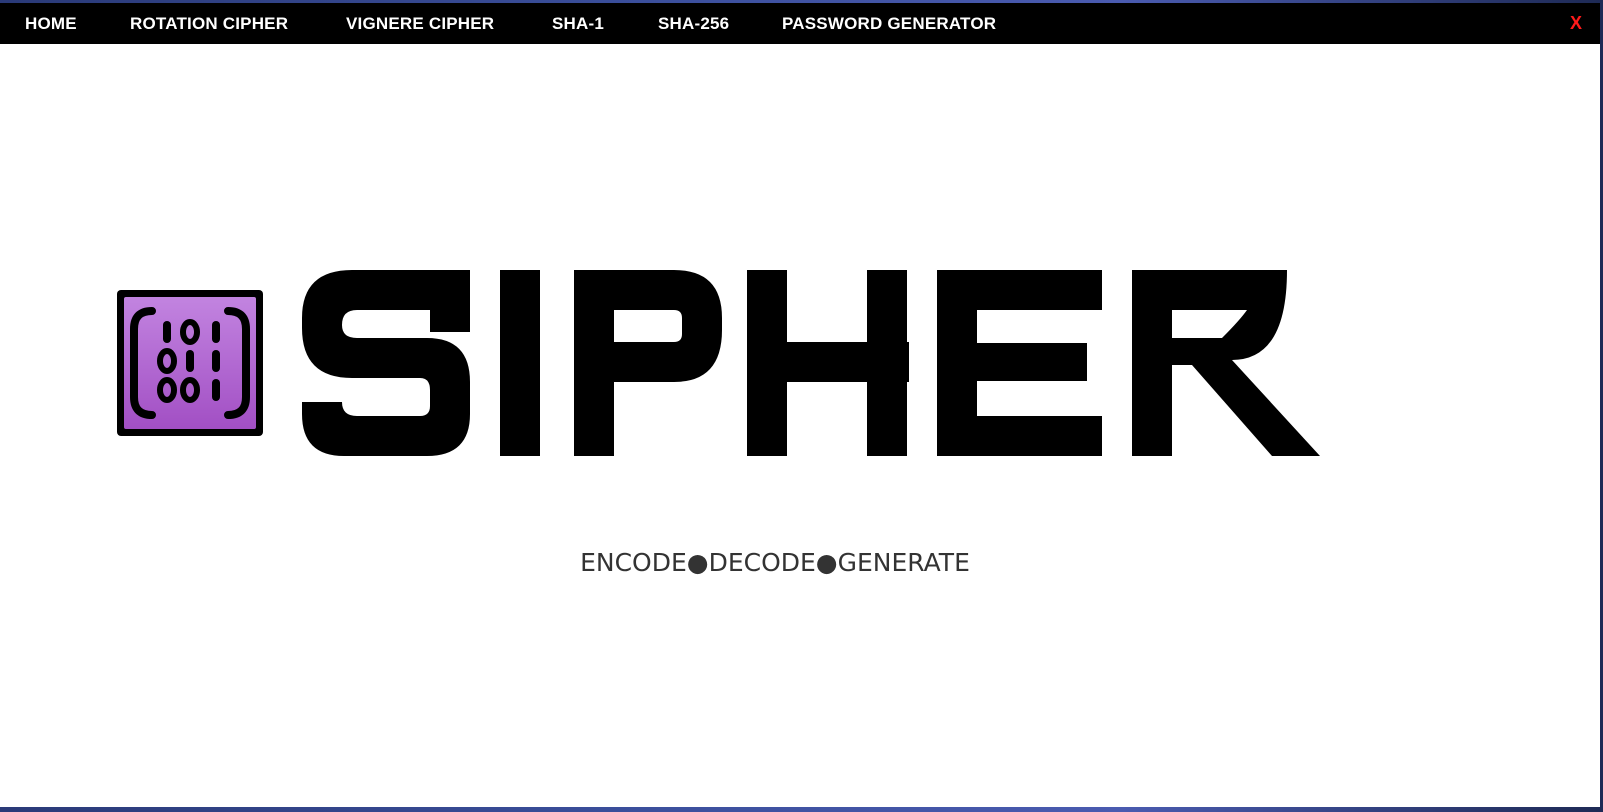 Image resolution: width=1603 pixels, height=812 pixels. What do you see at coordinates (190, 363) in the screenshot?
I see `binary-code-icon` at bounding box center [190, 363].